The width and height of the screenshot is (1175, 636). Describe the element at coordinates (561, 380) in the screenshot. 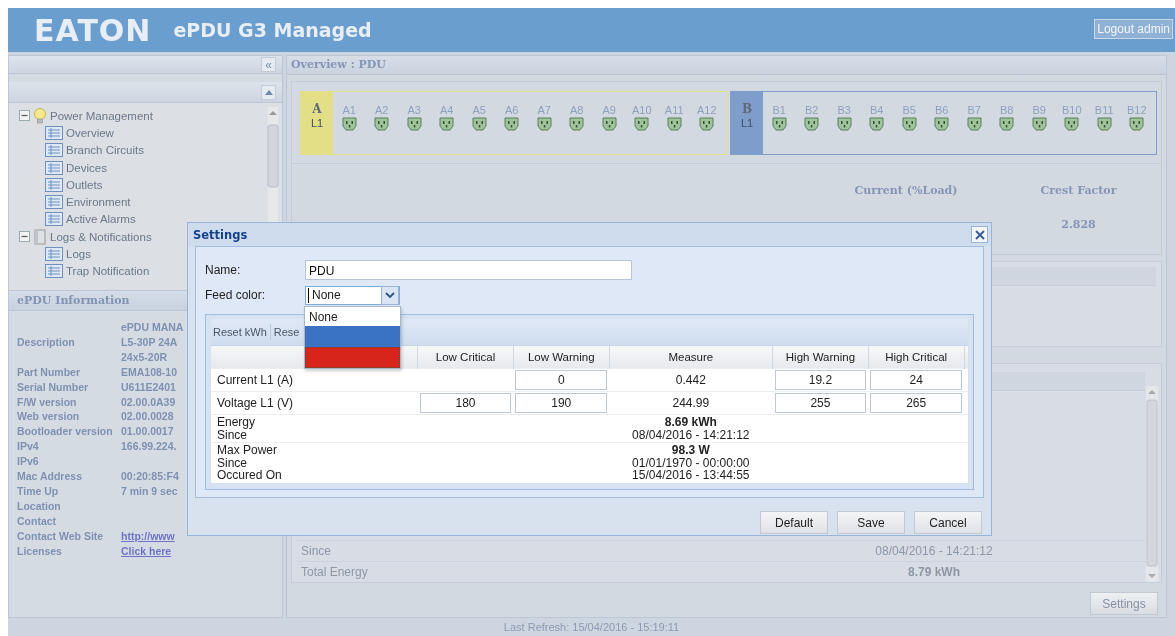

I see `threshold-field: 0` at that location.